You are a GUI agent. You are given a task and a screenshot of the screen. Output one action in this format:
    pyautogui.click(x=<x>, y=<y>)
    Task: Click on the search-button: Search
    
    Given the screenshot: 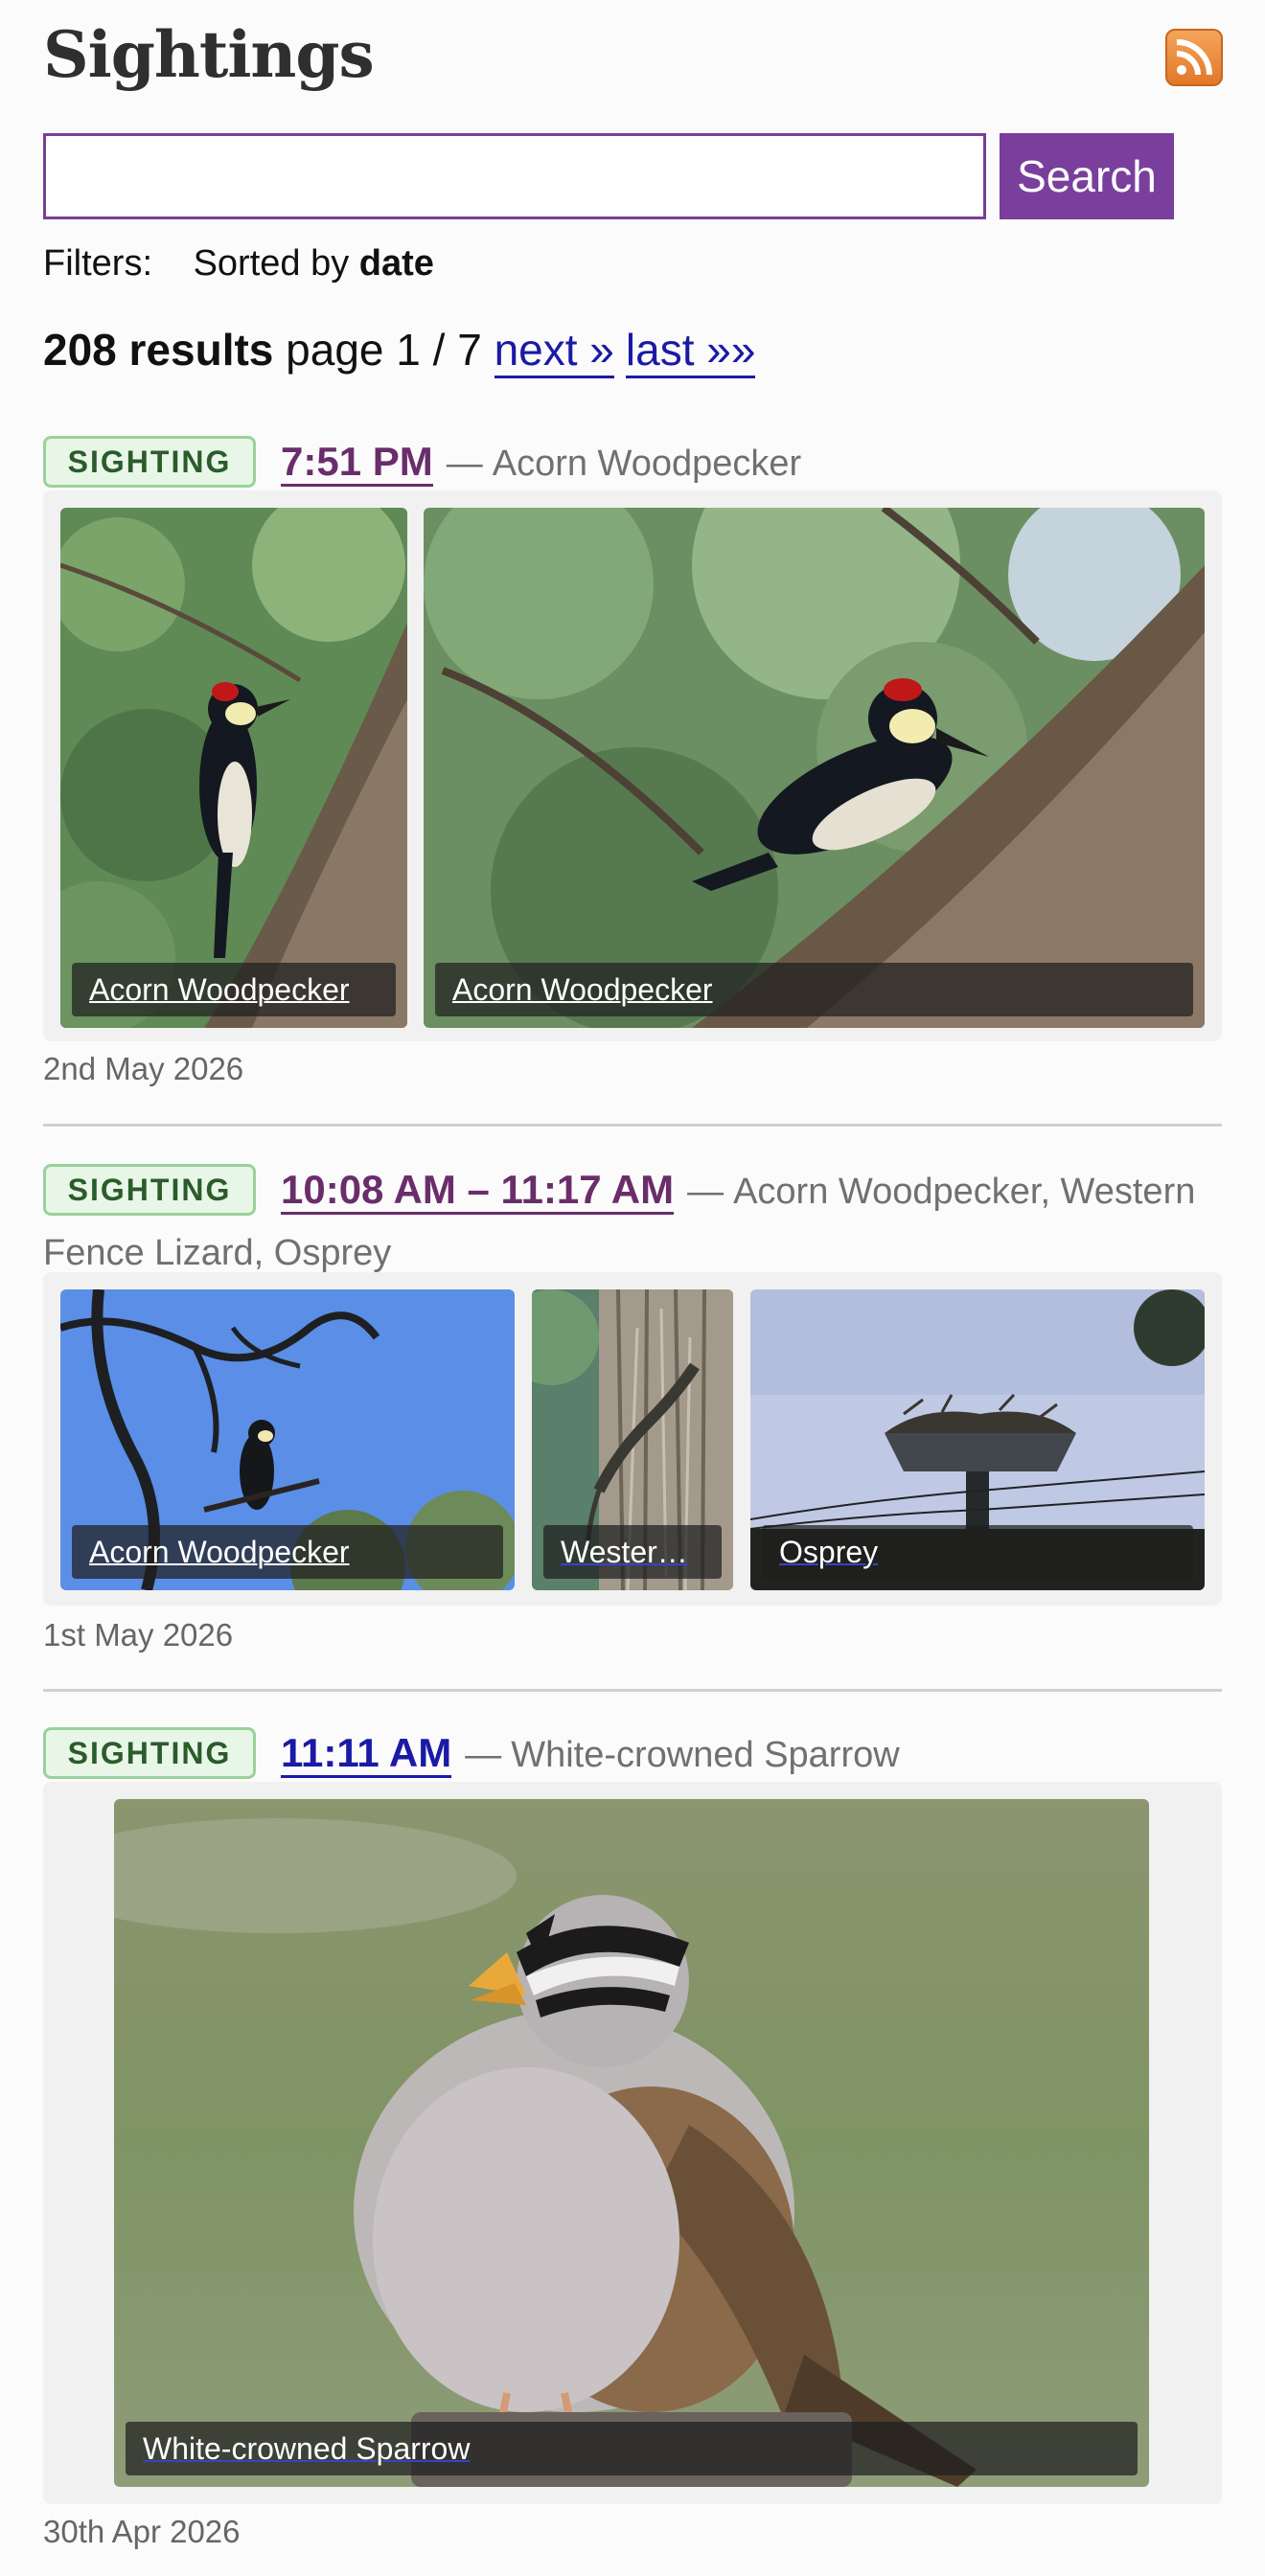 What is the action you would take?
    pyautogui.click(x=1087, y=176)
    